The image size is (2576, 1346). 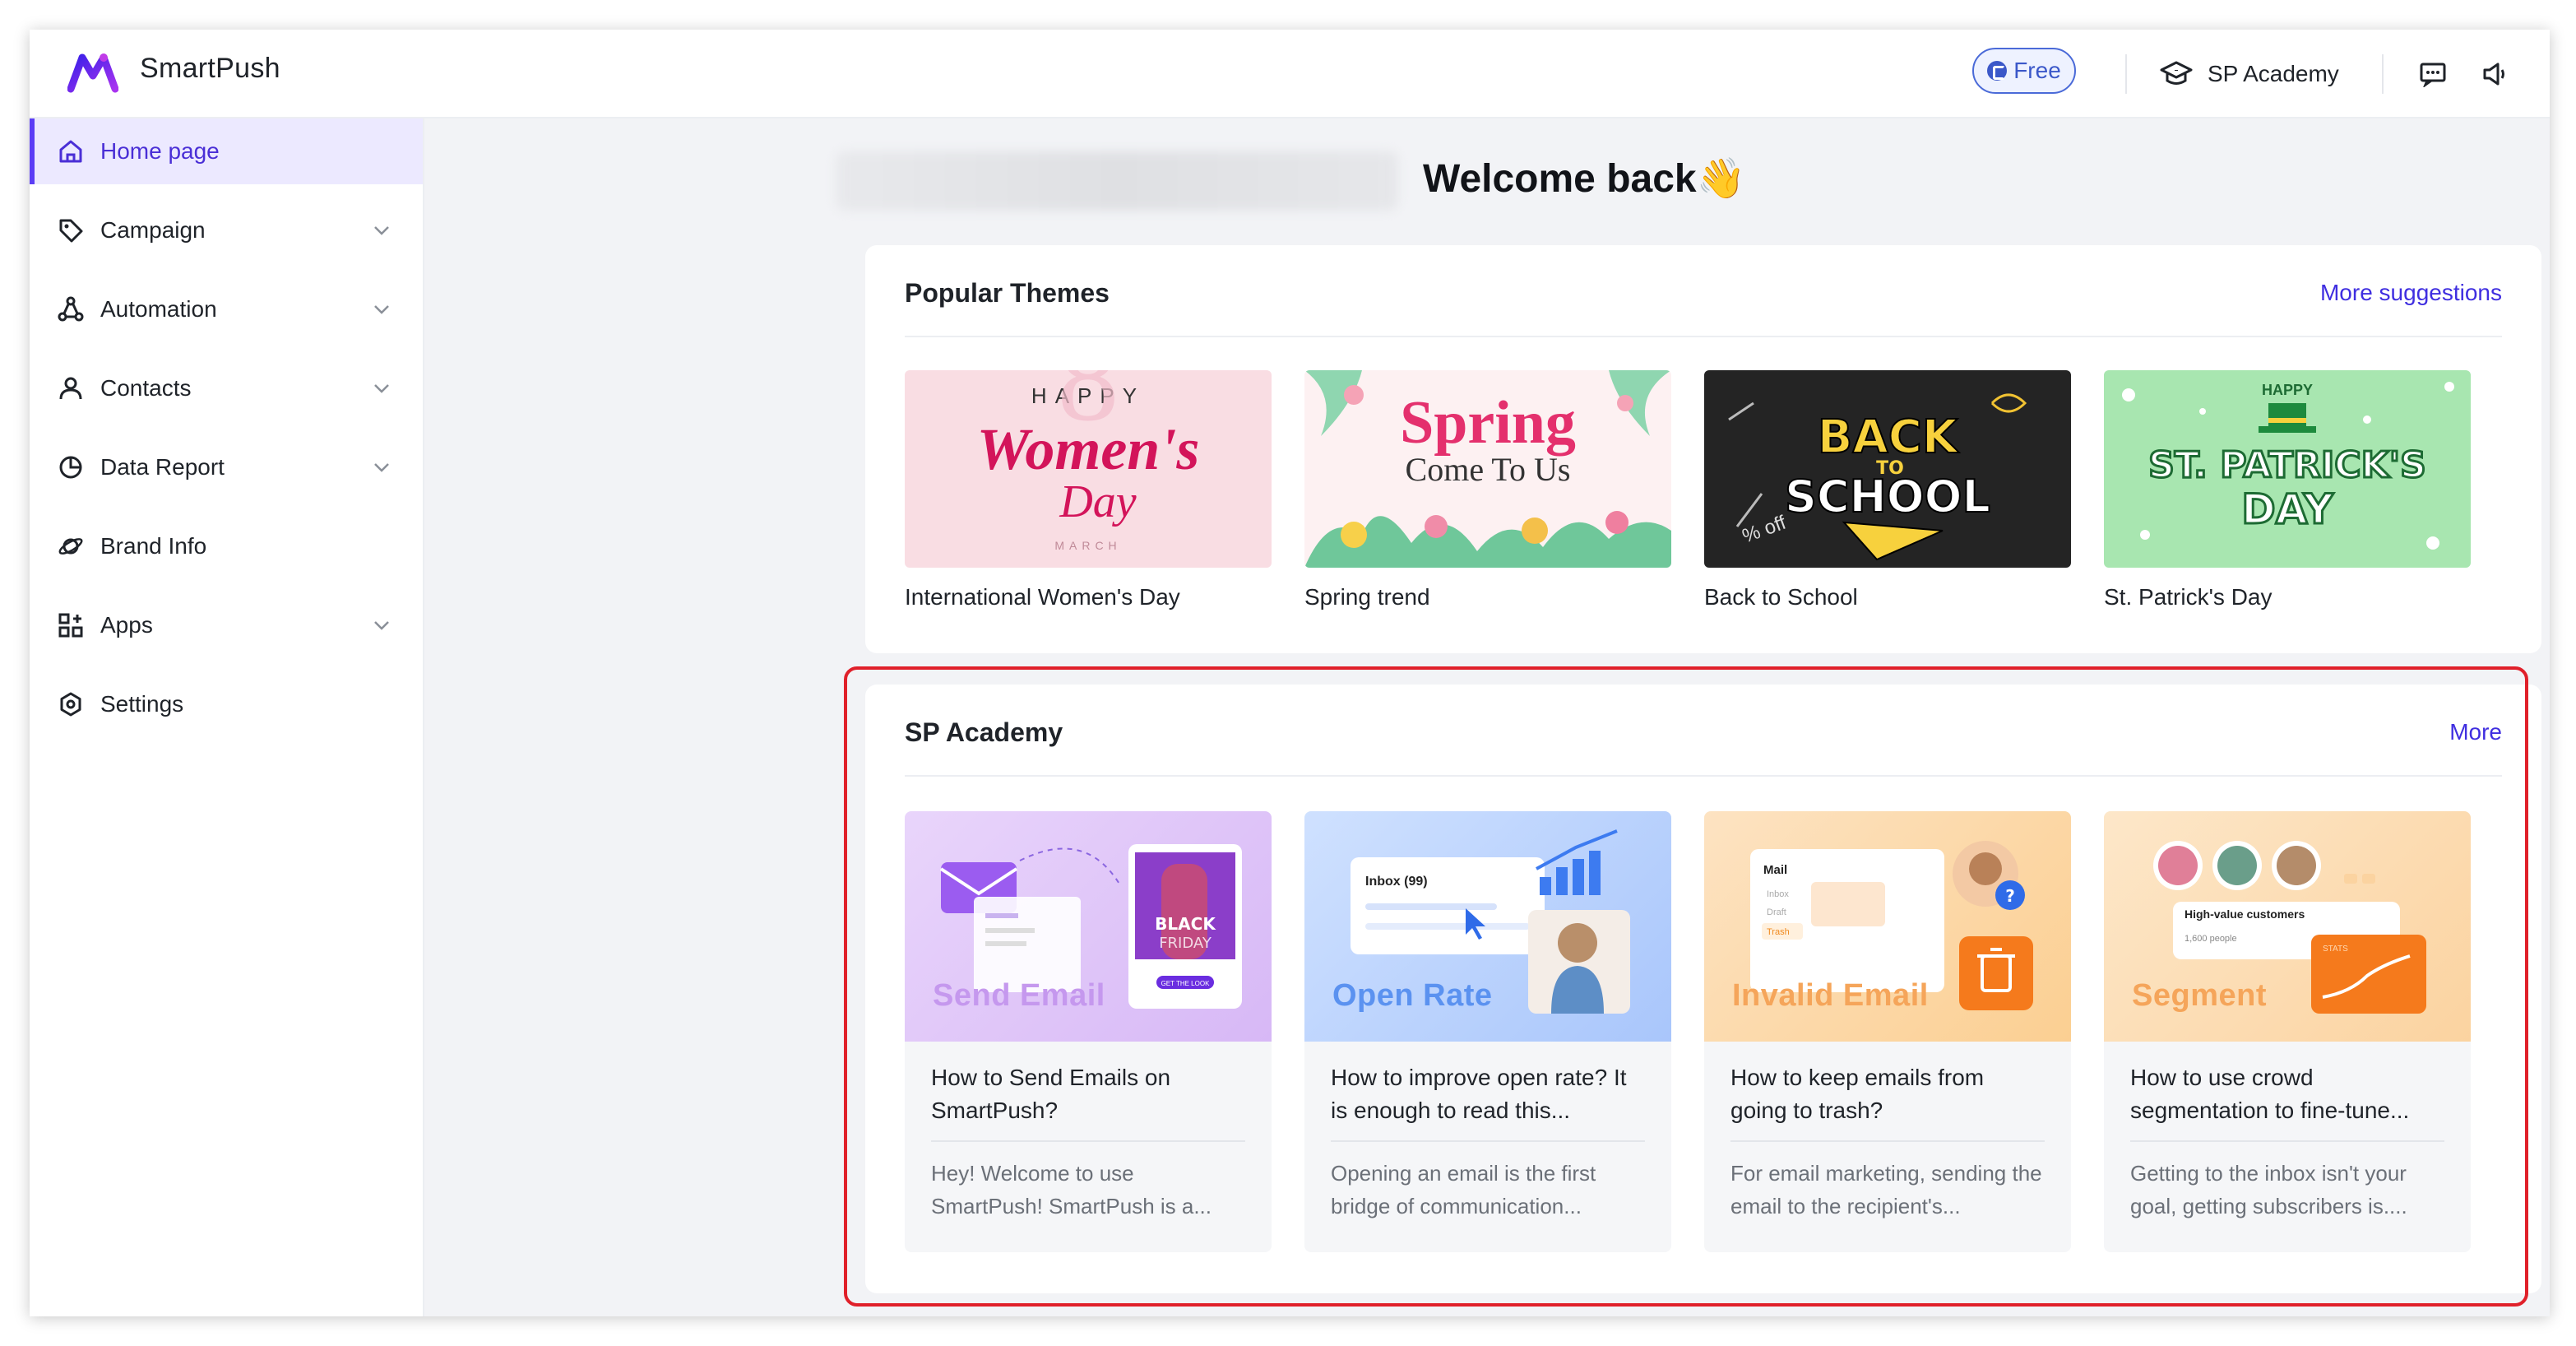 I want to click on more-link: More, so click(x=2475, y=732).